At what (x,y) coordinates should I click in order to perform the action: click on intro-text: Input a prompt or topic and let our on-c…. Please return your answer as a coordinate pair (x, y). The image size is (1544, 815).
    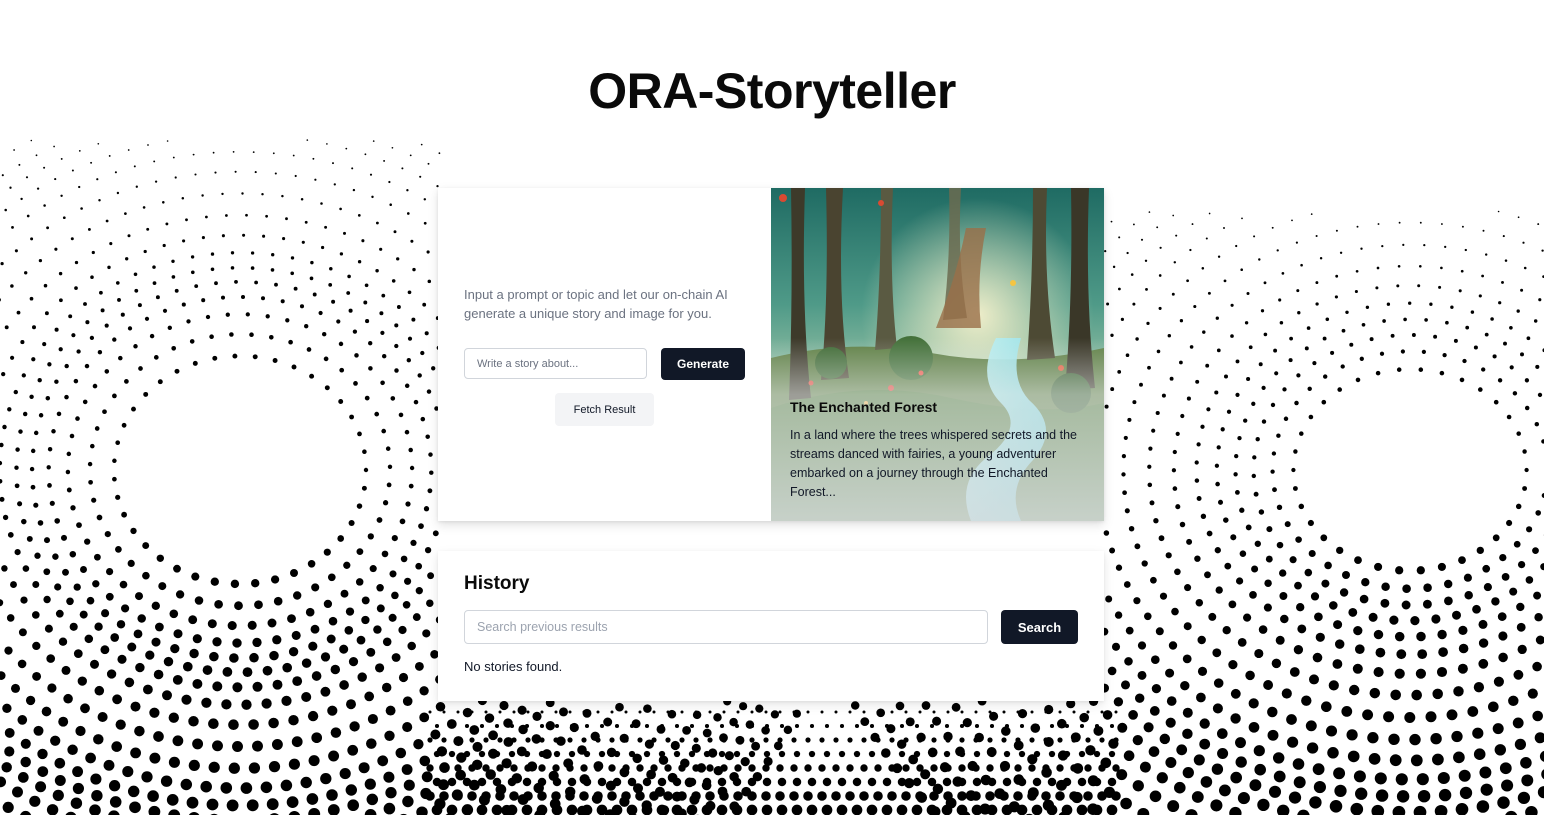
    Looking at the image, I should click on (596, 304).